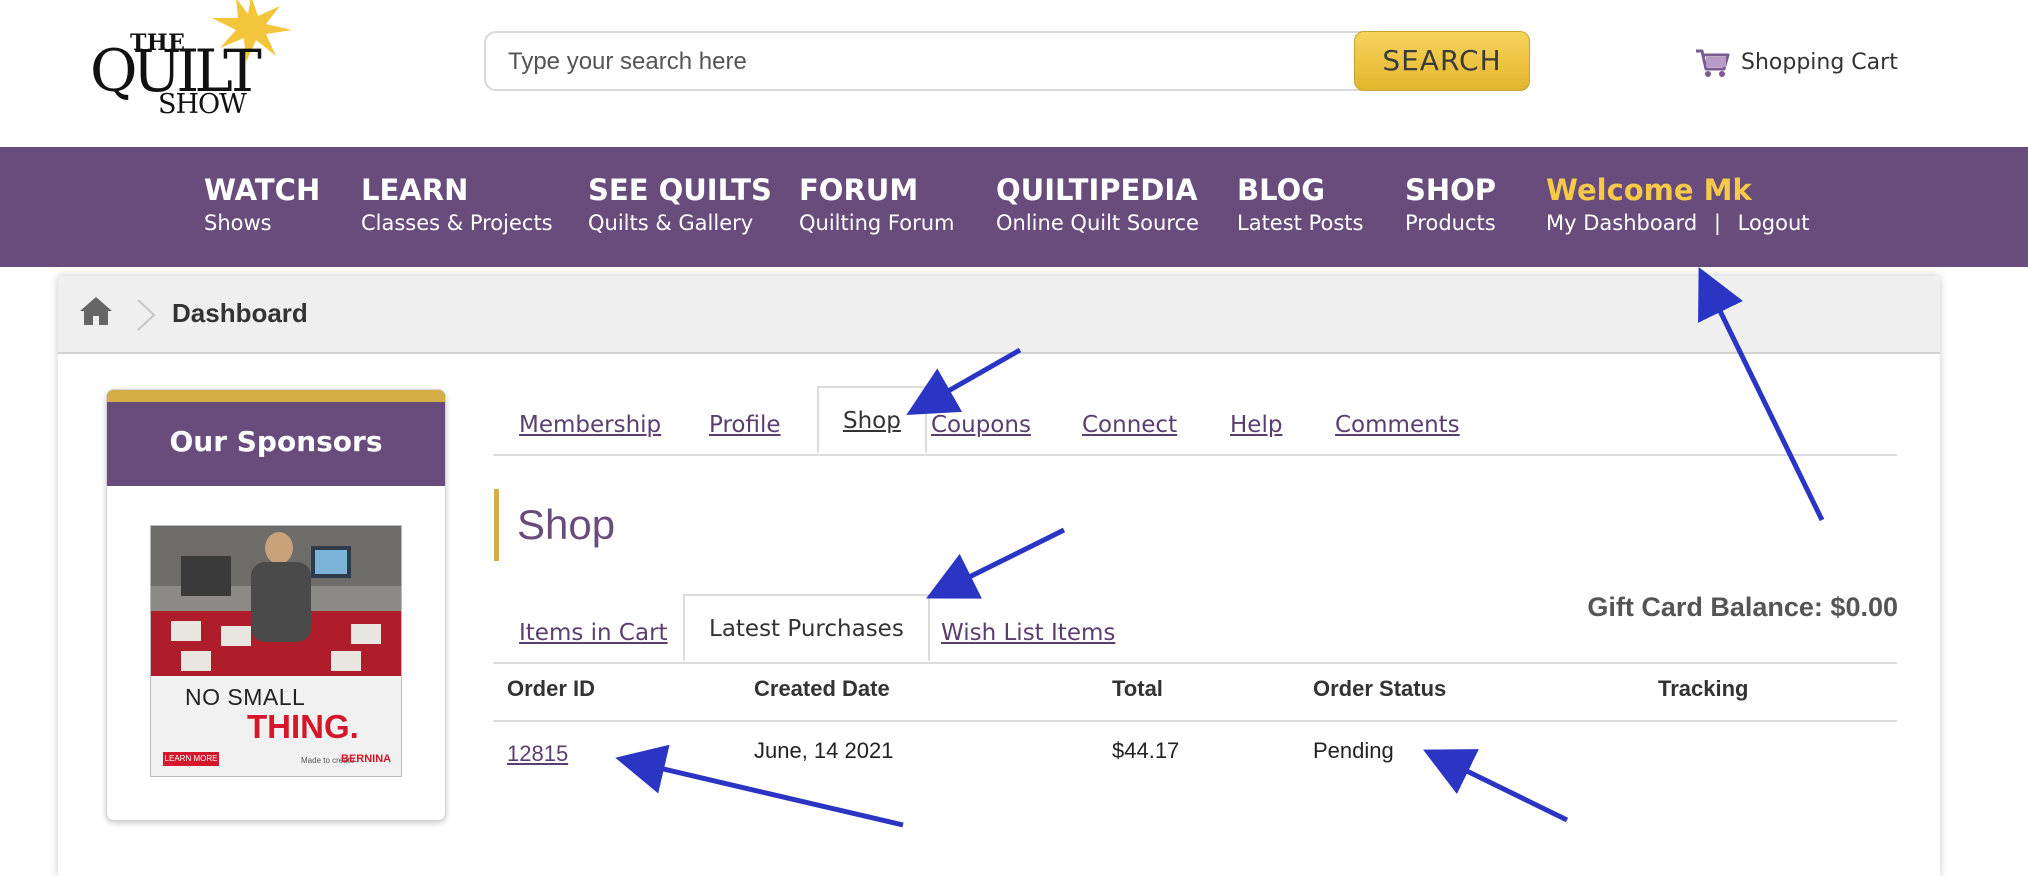 This screenshot has width=2028, height=876. I want to click on shopping-cart-icon, so click(1713, 63).